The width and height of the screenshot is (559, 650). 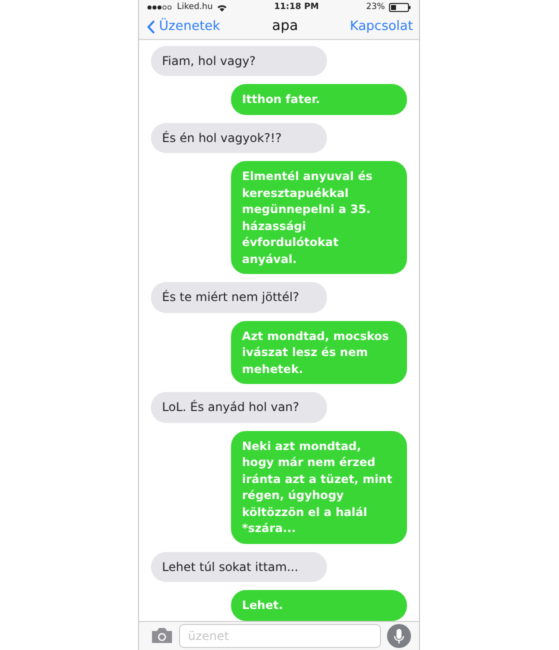 What do you see at coordinates (160, 7) in the screenshot?
I see `signal-icon` at bounding box center [160, 7].